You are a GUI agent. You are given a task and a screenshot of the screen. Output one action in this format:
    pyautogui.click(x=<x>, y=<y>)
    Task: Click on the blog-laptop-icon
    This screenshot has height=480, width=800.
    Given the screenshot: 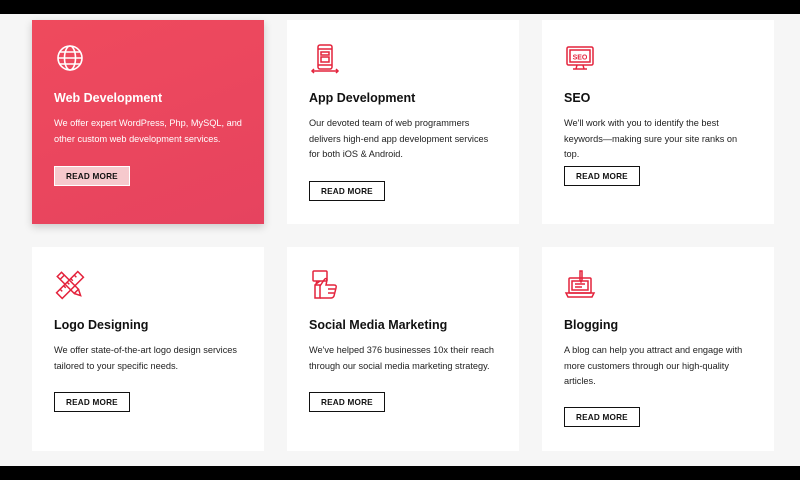 What is the action you would take?
    pyautogui.click(x=580, y=284)
    